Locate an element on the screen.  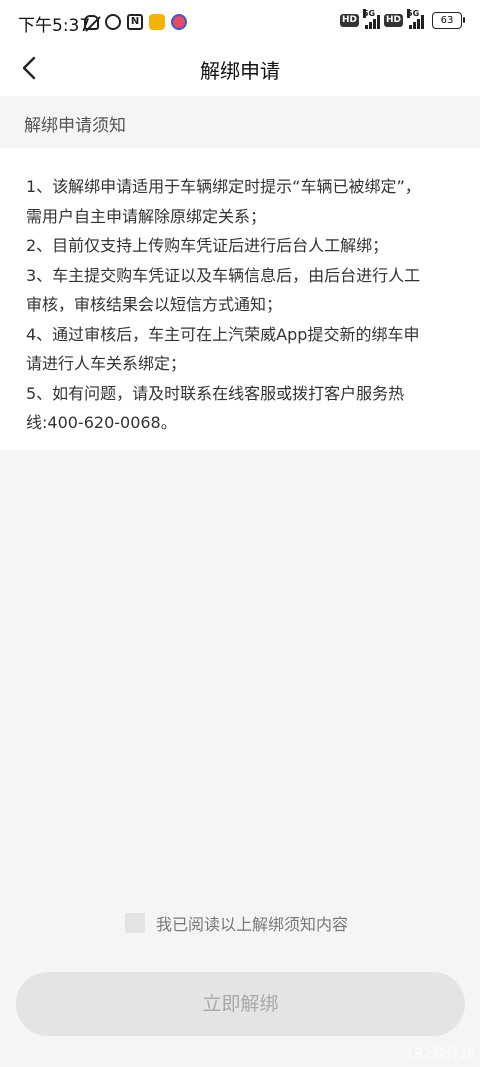
nfc-icon: N is located at coordinates (135, 22).